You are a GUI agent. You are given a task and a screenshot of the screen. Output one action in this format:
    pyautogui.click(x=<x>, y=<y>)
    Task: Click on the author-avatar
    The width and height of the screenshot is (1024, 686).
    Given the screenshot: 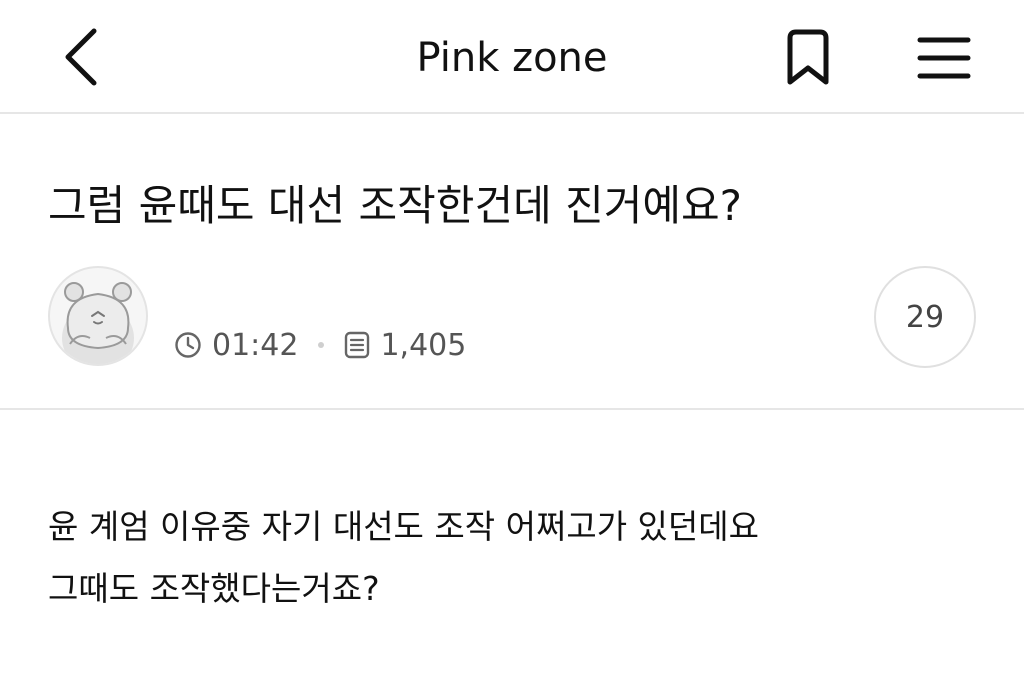 What is the action you would take?
    pyautogui.click(x=98, y=316)
    